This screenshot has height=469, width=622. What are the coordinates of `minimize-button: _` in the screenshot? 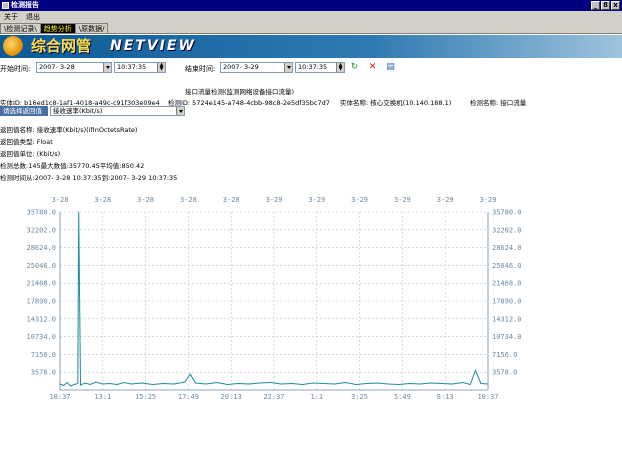 It's located at (595, 5).